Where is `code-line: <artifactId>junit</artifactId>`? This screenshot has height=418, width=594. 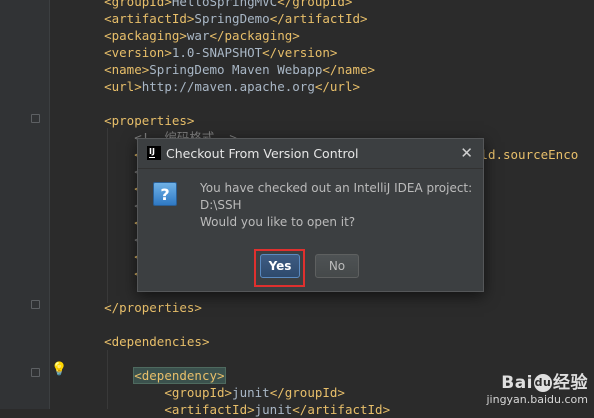
code-line: <artifactId>junit</artifactId> is located at coordinates (232, 409).